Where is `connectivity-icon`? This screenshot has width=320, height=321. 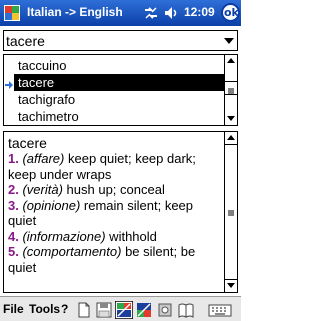 connectivity-icon is located at coordinates (151, 13).